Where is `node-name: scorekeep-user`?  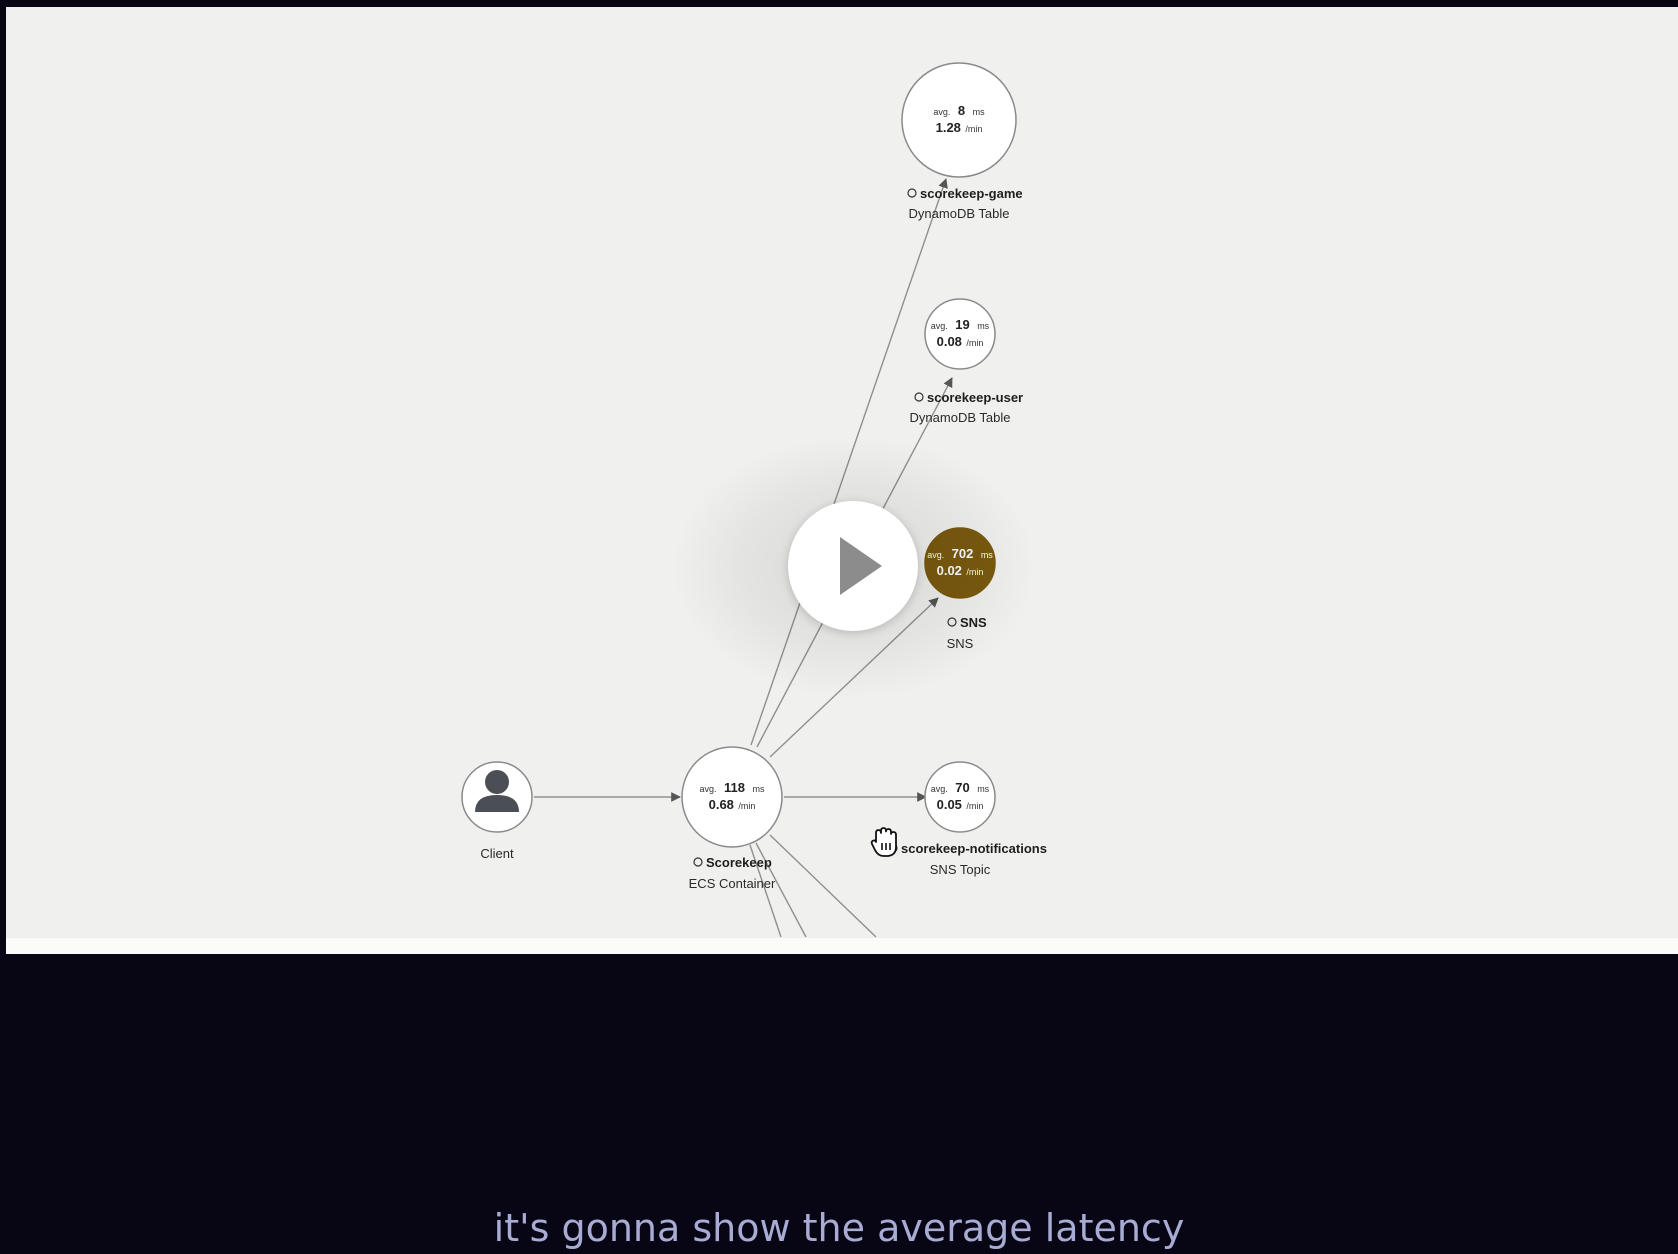
node-name: scorekeep-user is located at coordinates (975, 397).